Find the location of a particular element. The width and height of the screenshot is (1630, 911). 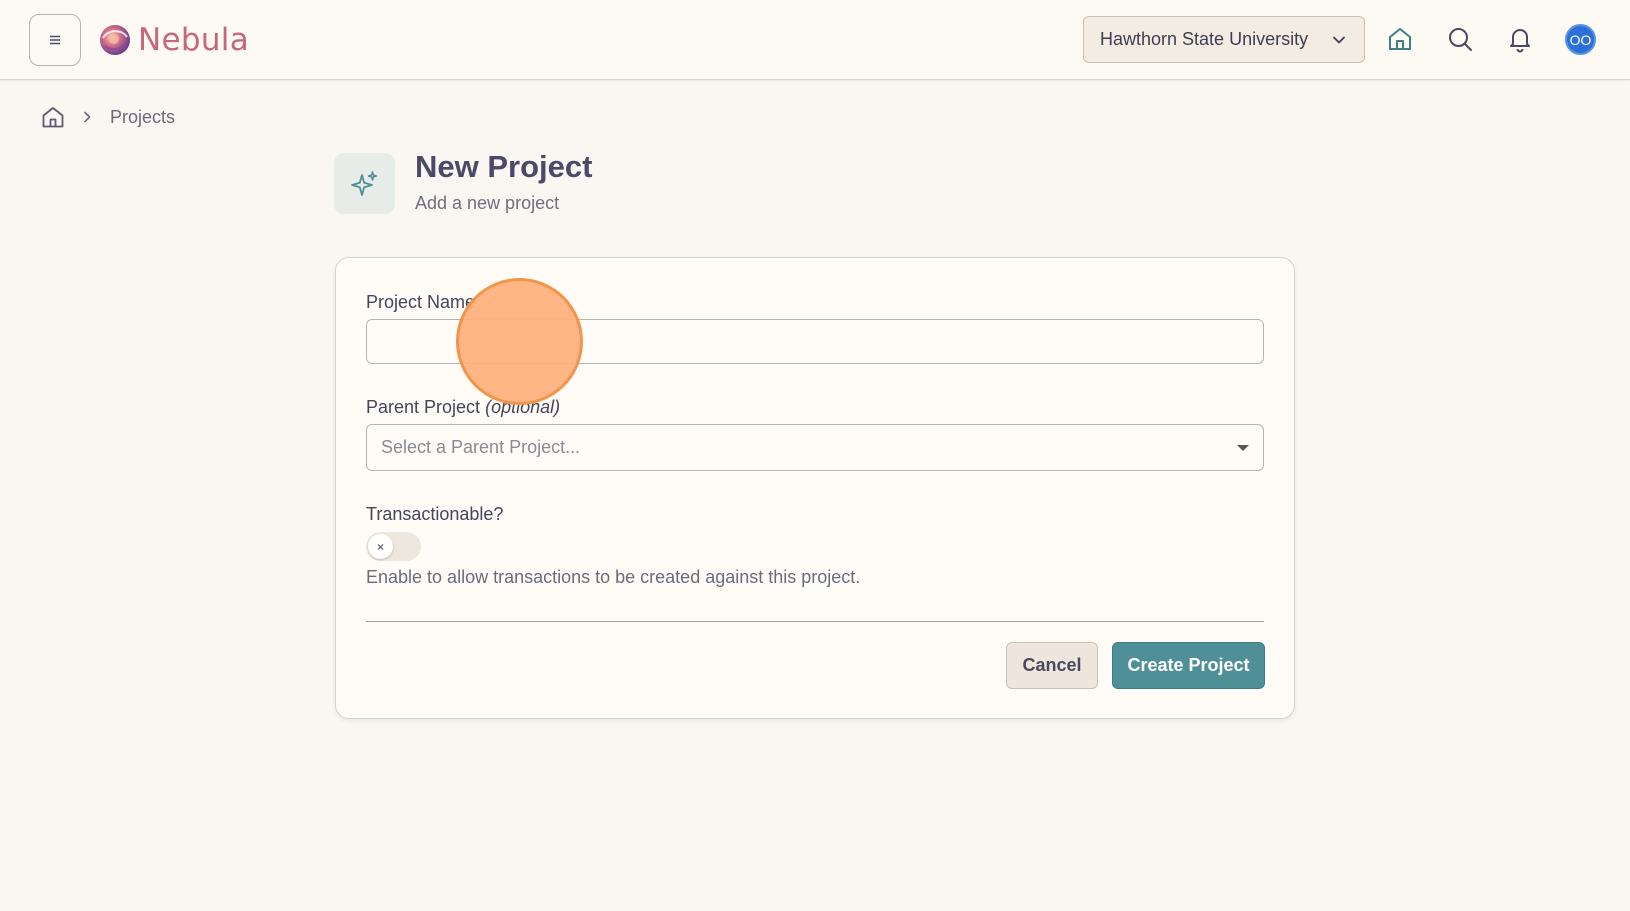

menu-button is located at coordinates (55, 40).